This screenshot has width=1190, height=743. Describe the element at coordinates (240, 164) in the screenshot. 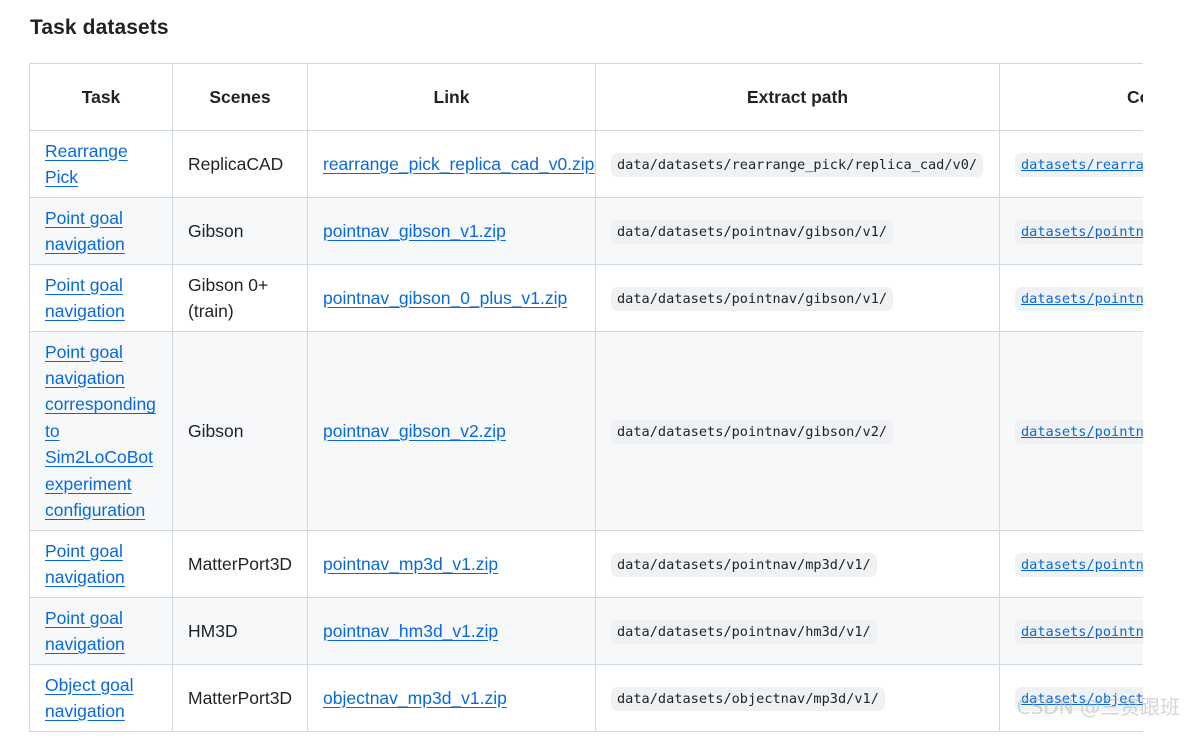

I see `scenes-cell: ReplicaCAD` at that location.